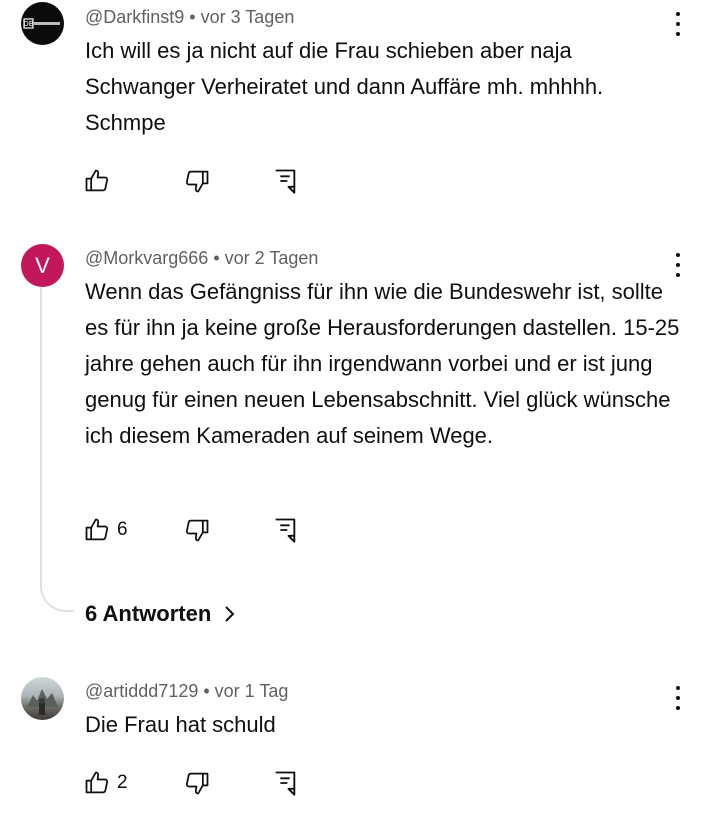 The height and width of the screenshot is (835, 720). I want to click on comment-meta: @artiddd7129 • vor 1 Tag, so click(186, 691).